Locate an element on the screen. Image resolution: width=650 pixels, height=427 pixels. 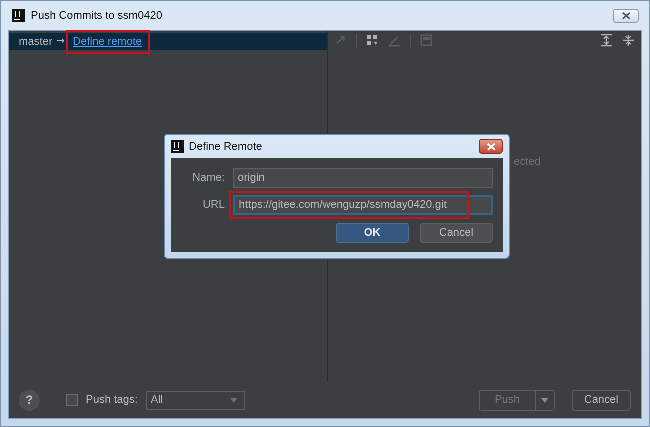
checkbox-label: Push tags: is located at coordinates (112, 400).